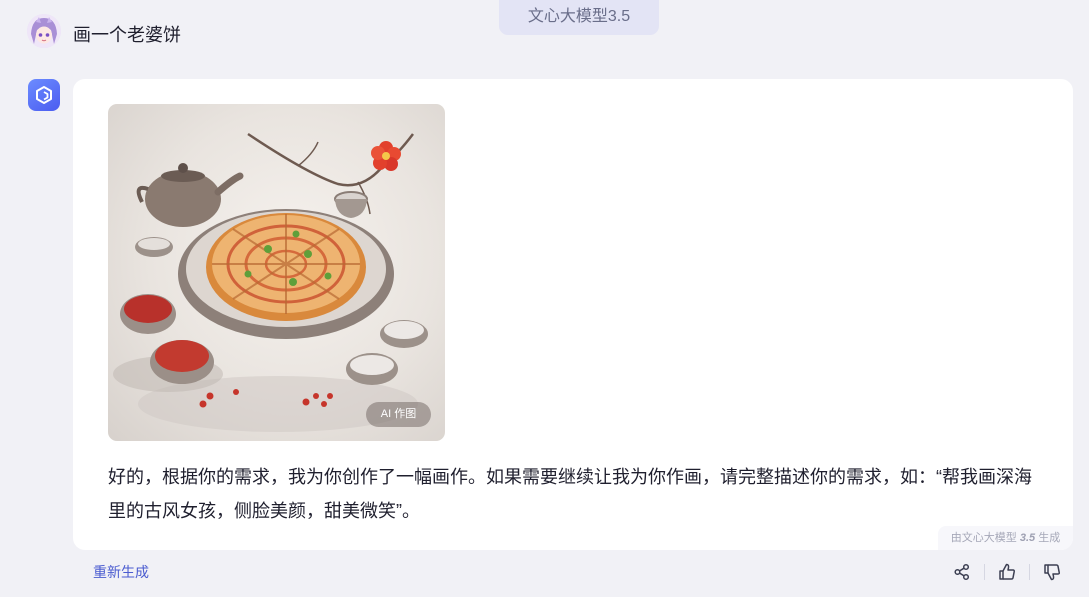 The image size is (1089, 597). What do you see at coordinates (962, 572) in the screenshot?
I see `share-icon` at bounding box center [962, 572].